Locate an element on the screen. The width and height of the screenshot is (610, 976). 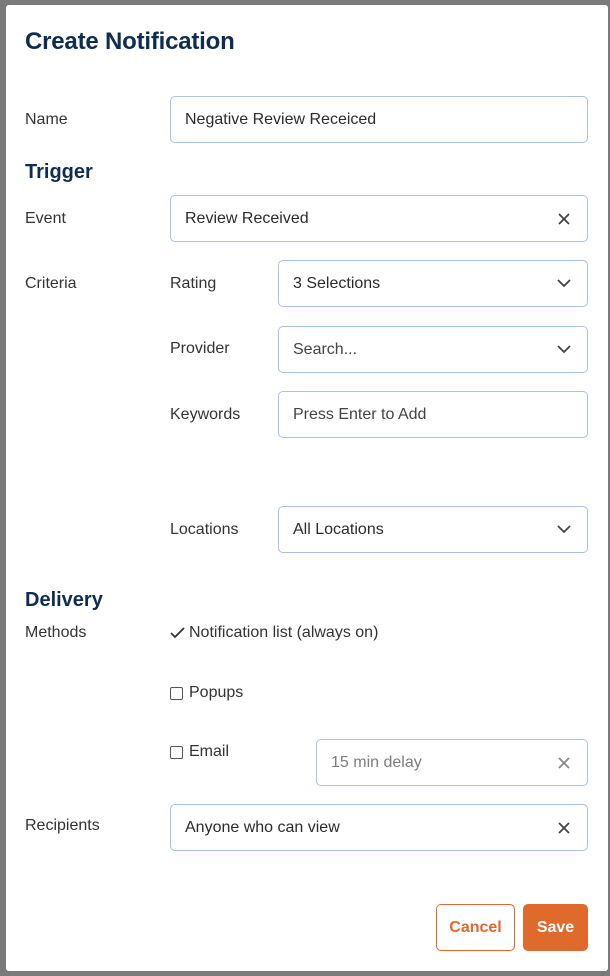
recipients-select: Anyone who can view is located at coordinates (379, 827).